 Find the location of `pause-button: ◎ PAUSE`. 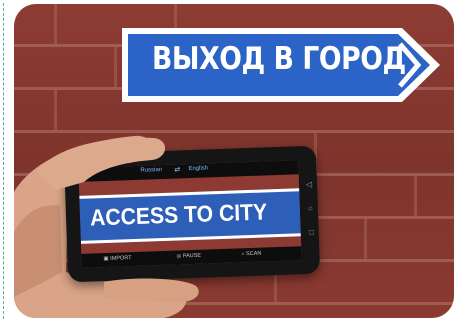

pause-button: ◎ PAUSE is located at coordinates (188, 256).